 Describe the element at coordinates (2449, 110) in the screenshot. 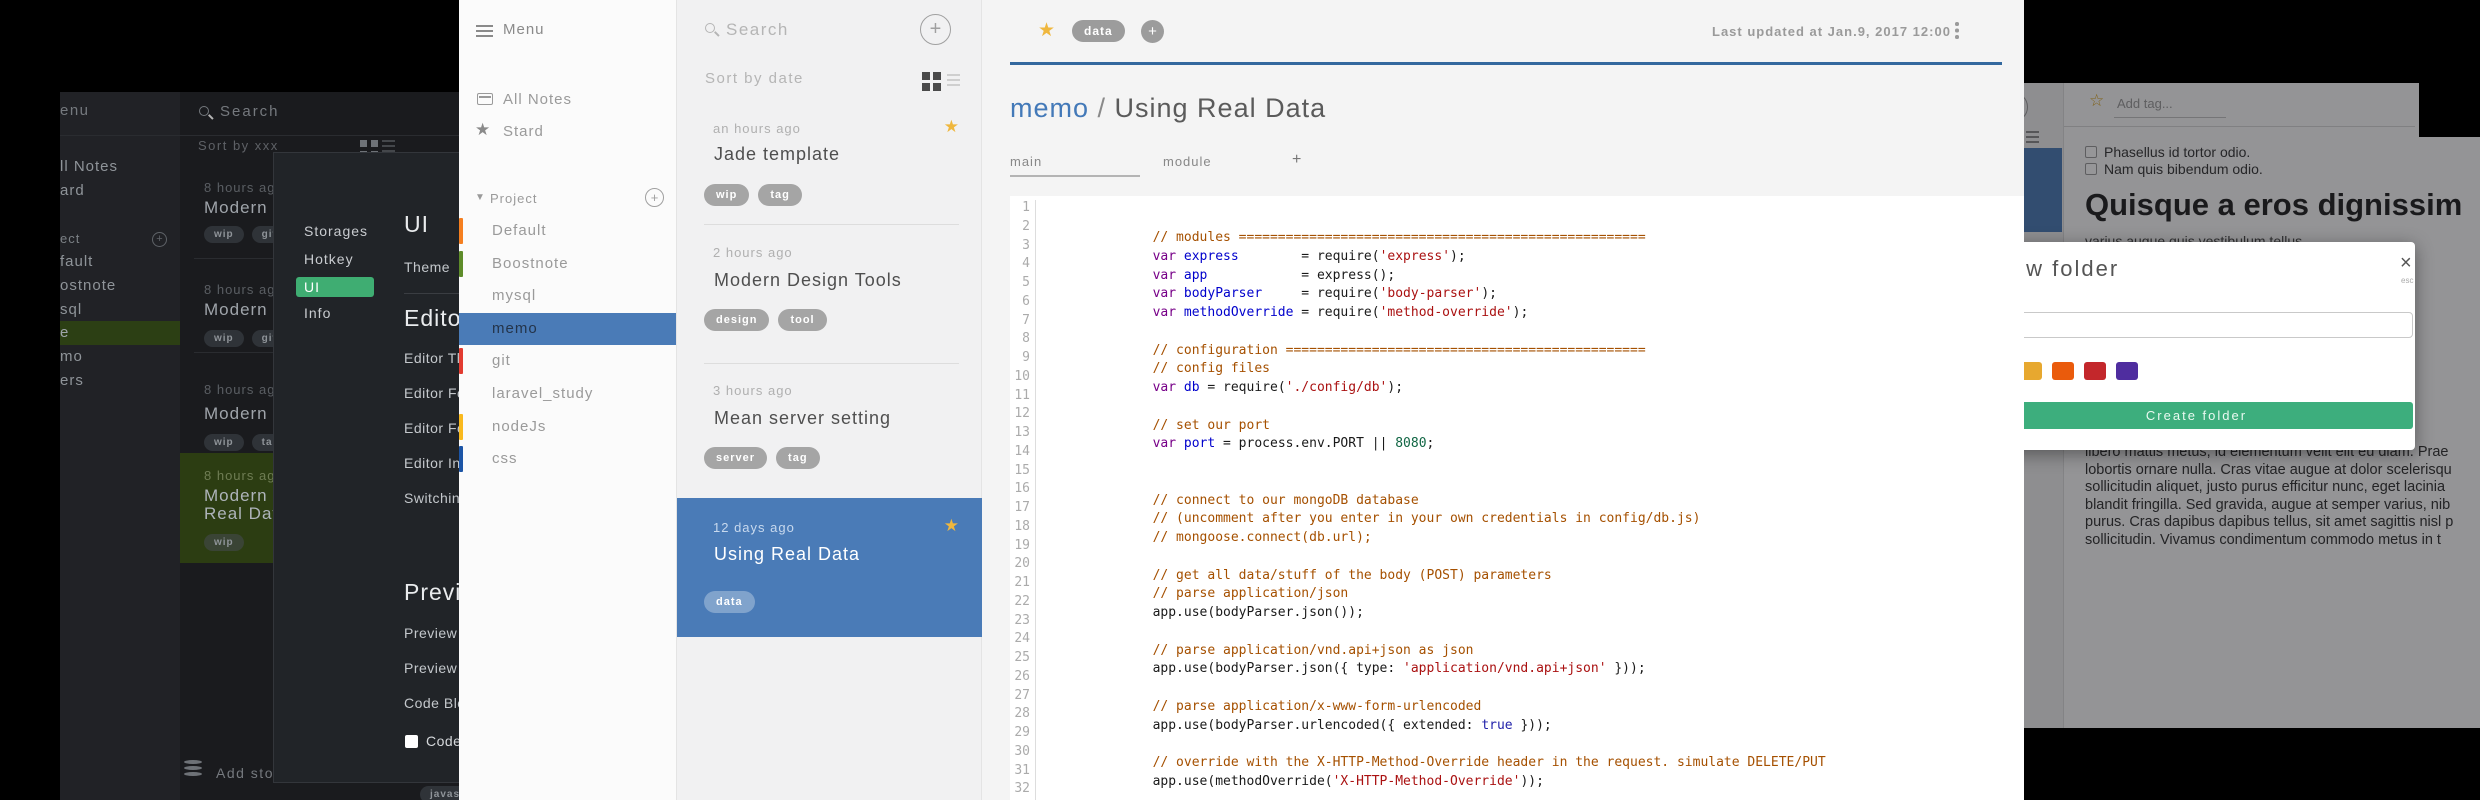

I see `black-corner-topright` at that location.